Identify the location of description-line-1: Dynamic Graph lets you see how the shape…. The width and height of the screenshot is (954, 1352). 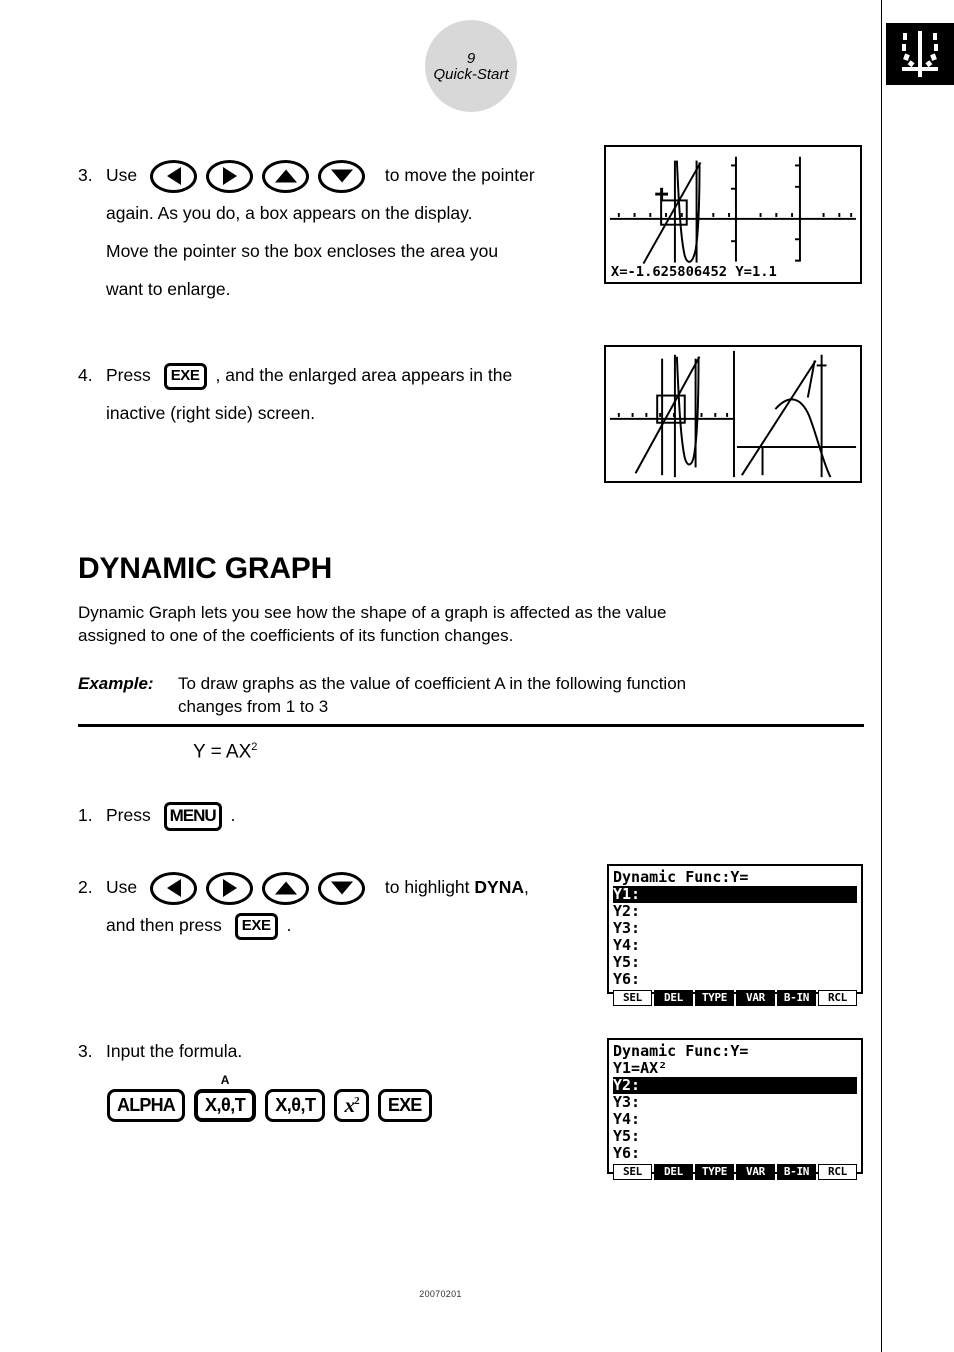
(372, 612).